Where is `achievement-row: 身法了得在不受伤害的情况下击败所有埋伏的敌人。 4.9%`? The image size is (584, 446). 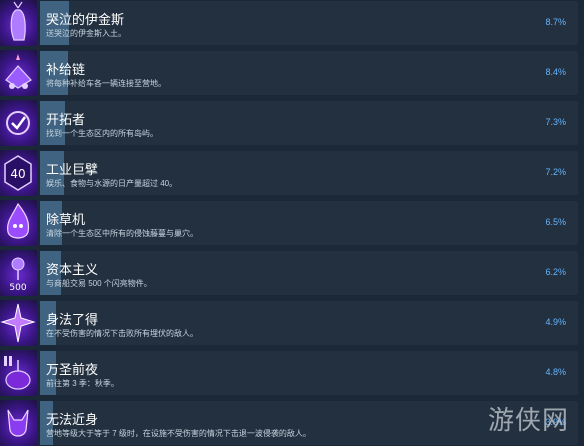
achievement-row: 身法了得在不受伤害的情况下击败所有埋伏的敌人。 4.9% is located at coordinates (292, 323).